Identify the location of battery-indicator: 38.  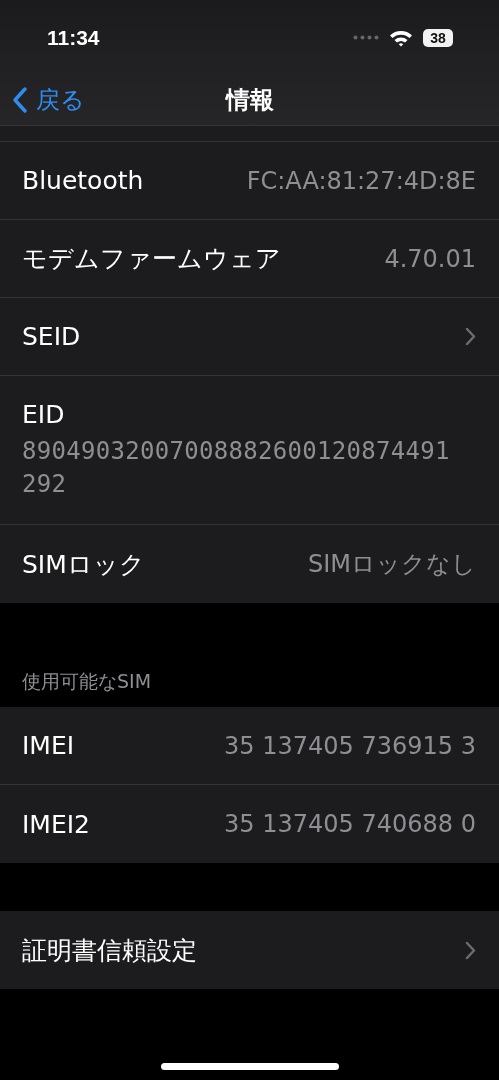
(438, 37).